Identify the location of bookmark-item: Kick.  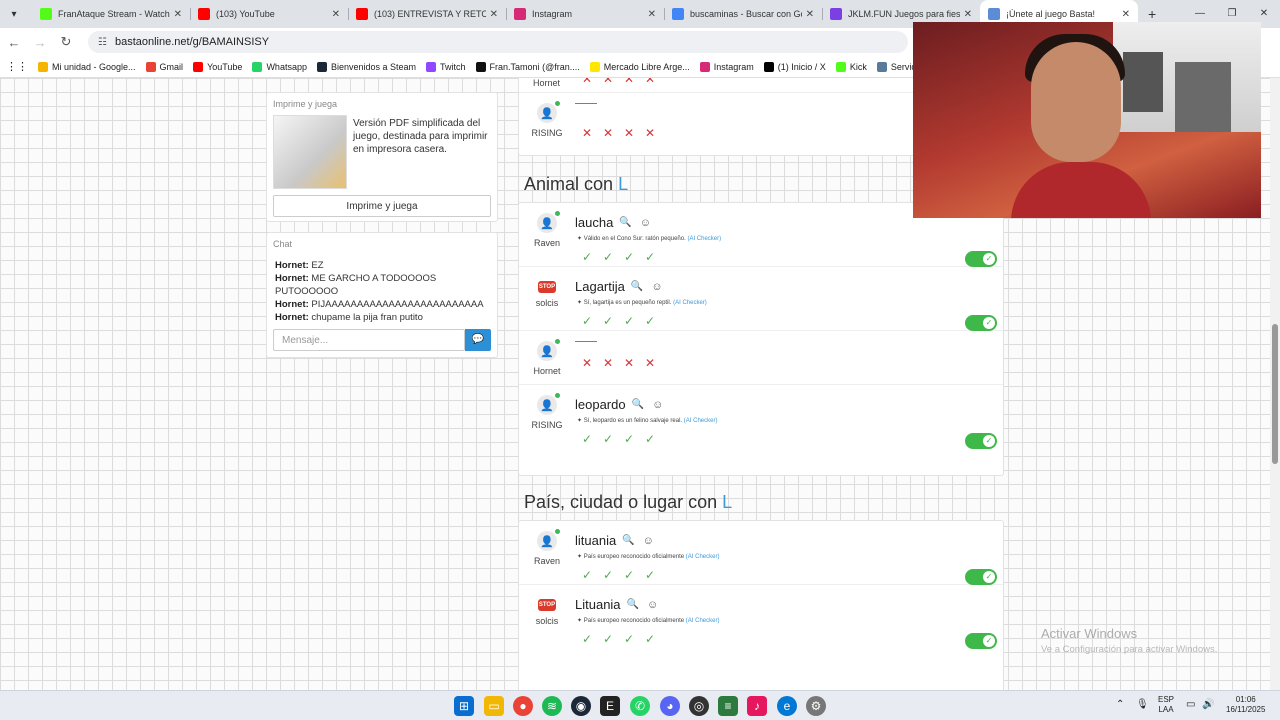
(851, 66).